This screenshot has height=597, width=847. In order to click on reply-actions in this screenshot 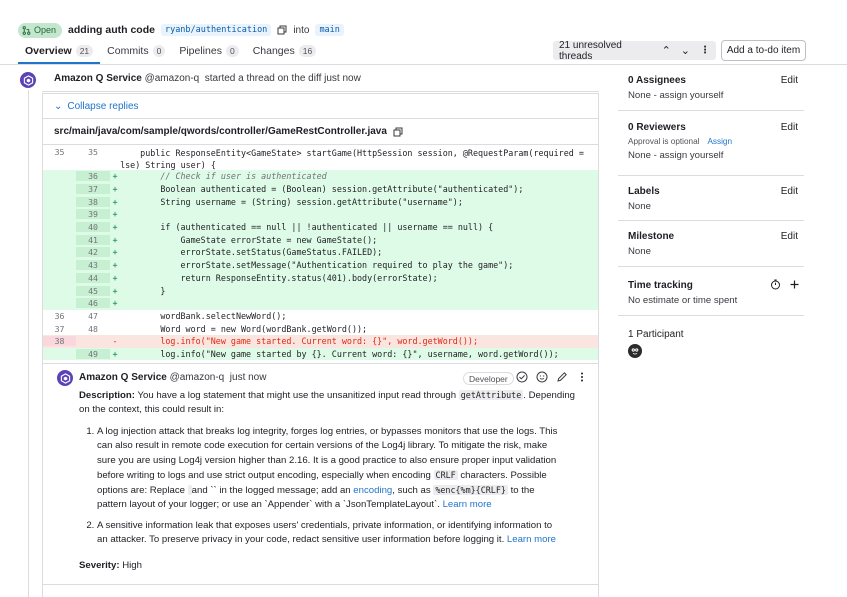, I will do `click(552, 377)`.